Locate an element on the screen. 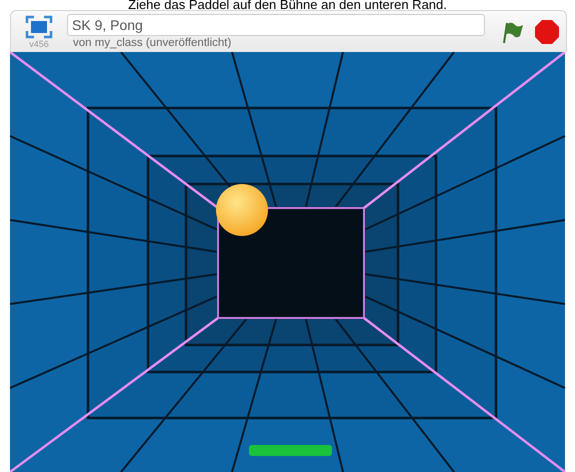 The height and width of the screenshot is (472, 575). ball is located at coordinates (242, 210).